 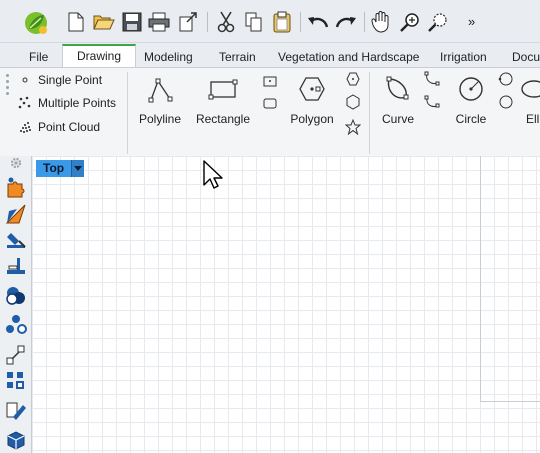 What do you see at coordinates (353, 127) in the screenshot?
I see `star-icon` at bounding box center [353, 127].